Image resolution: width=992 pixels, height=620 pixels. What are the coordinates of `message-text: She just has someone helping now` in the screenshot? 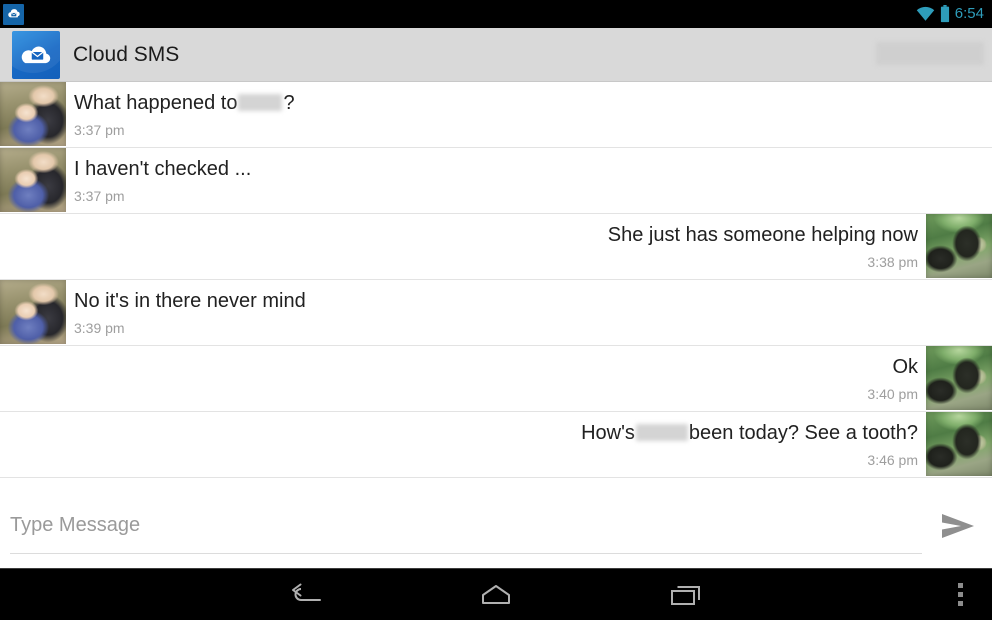 It's located at (763, 235).